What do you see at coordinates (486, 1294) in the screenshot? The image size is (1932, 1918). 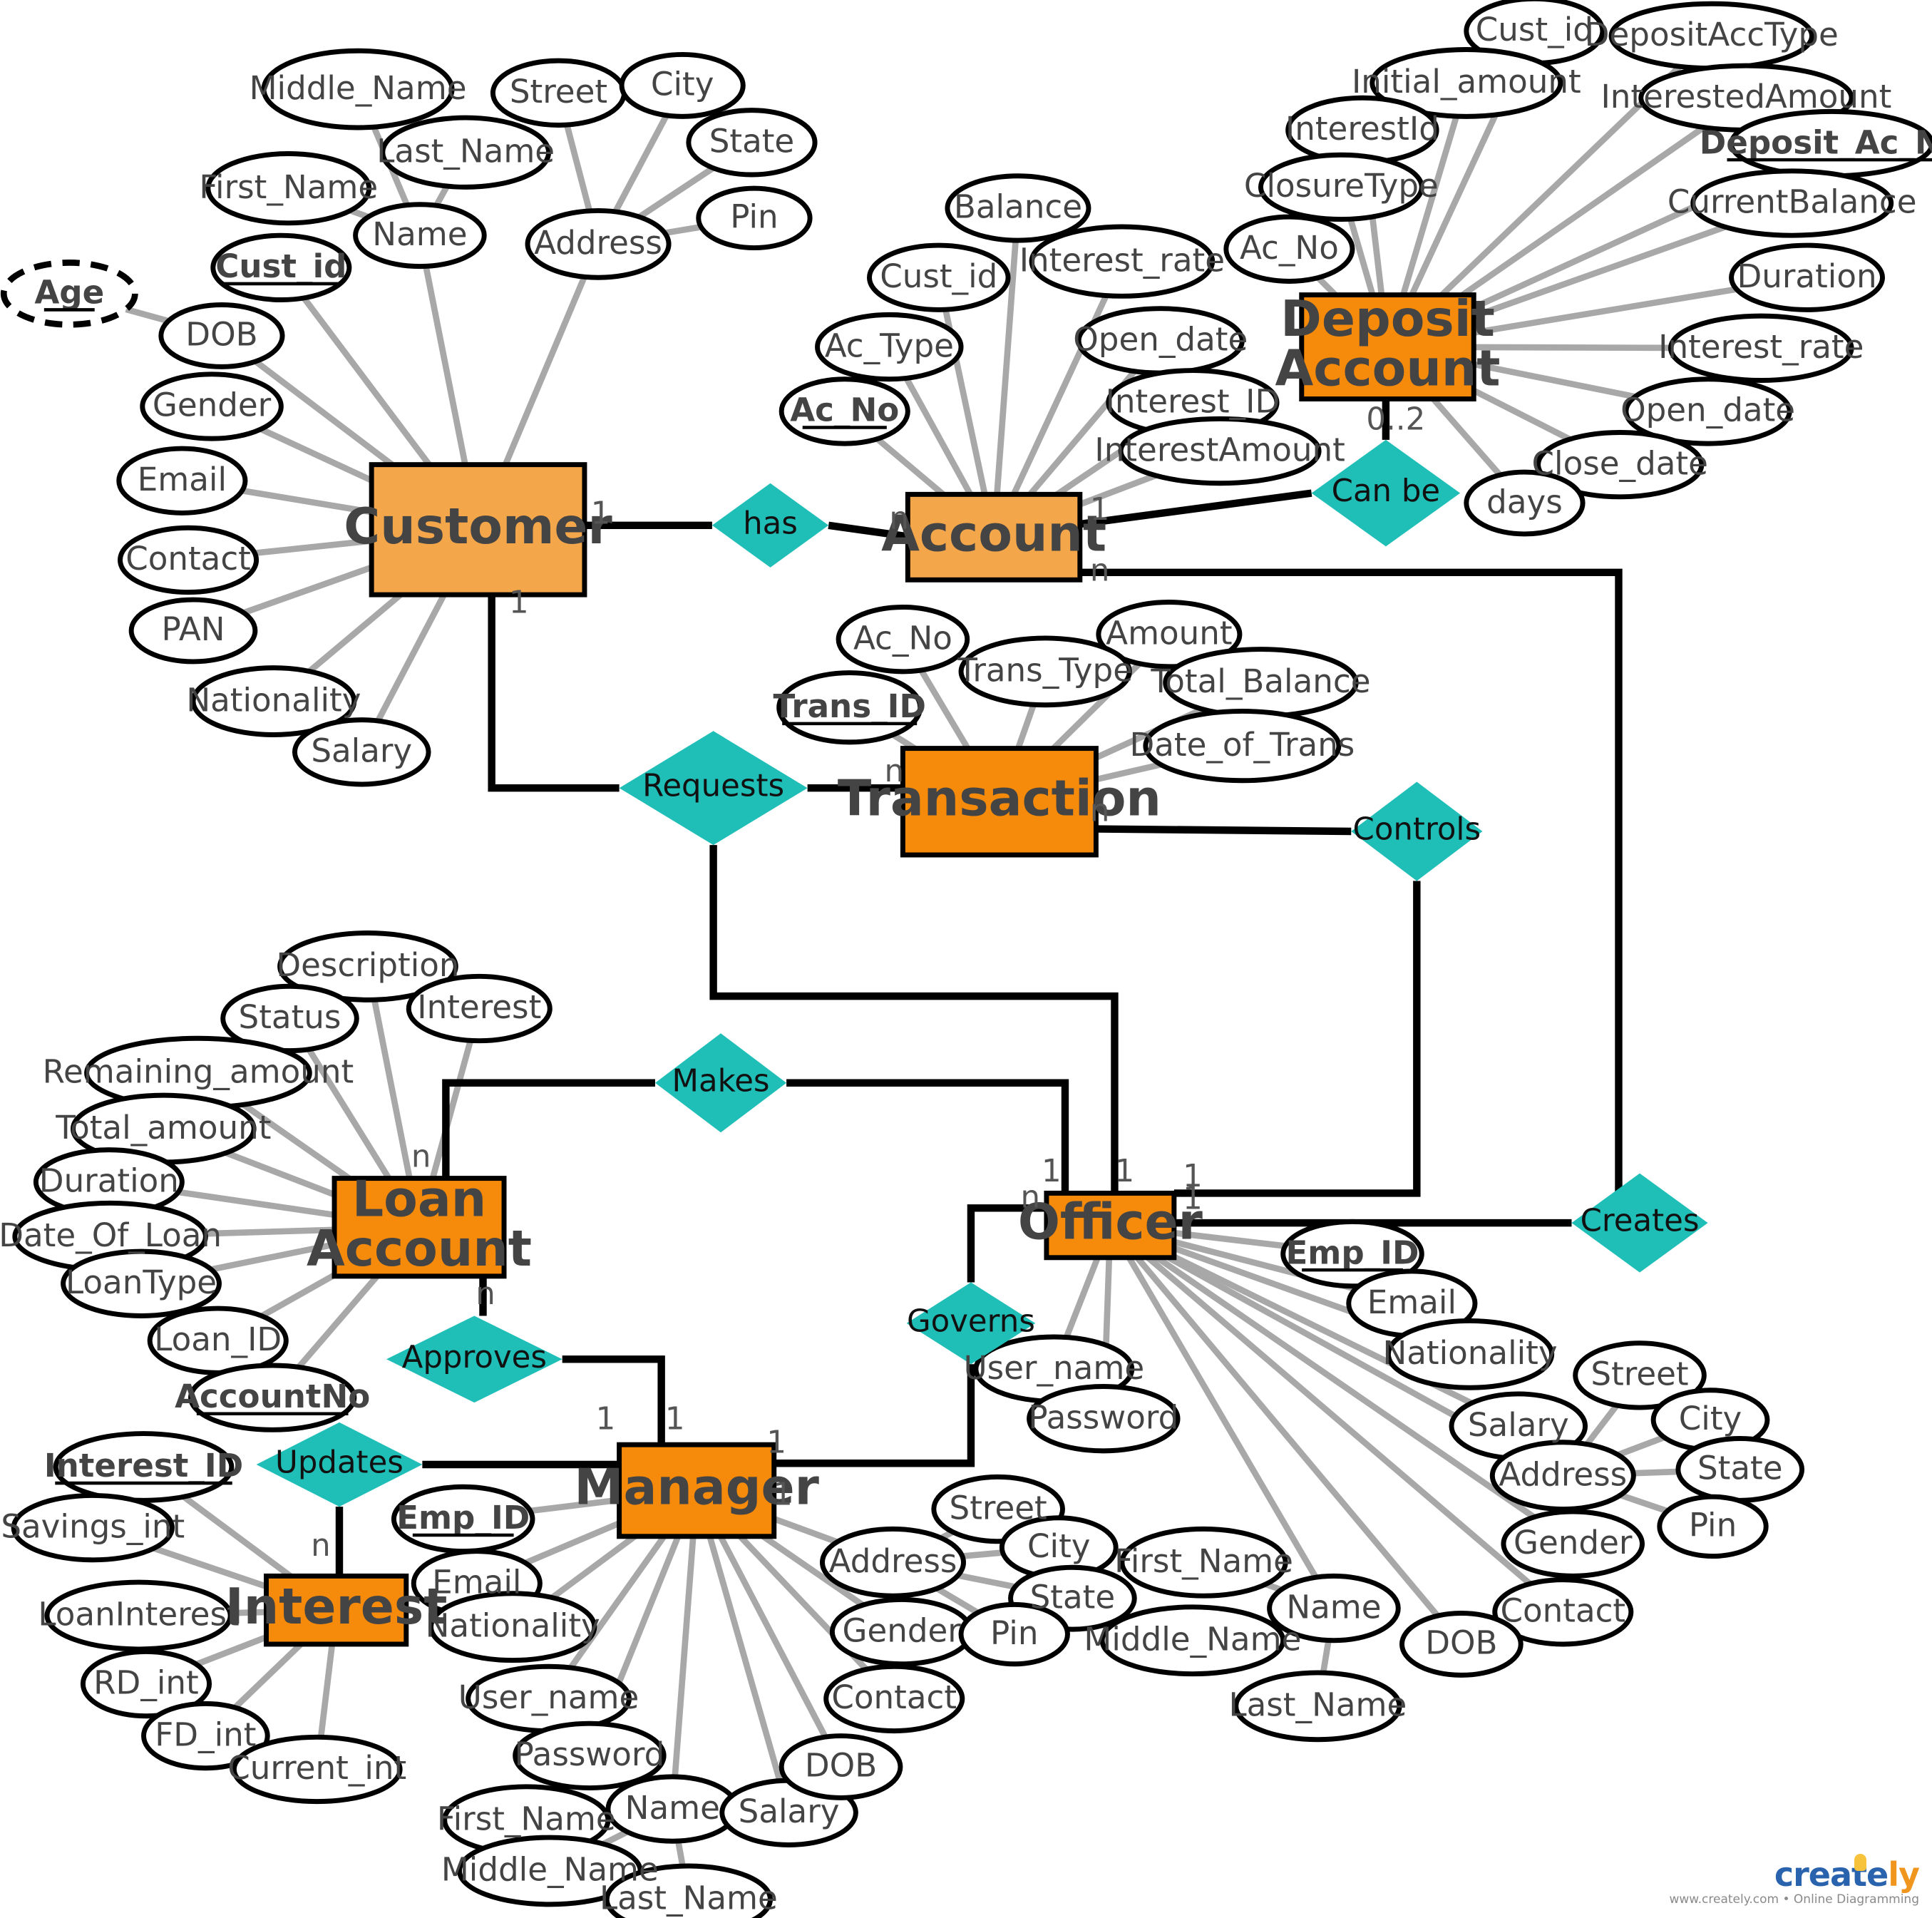 I see `cardinality-c_loan_approves: n` at bounding box center [486, 1294].